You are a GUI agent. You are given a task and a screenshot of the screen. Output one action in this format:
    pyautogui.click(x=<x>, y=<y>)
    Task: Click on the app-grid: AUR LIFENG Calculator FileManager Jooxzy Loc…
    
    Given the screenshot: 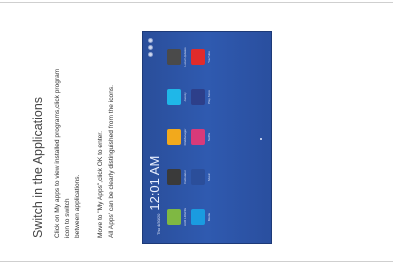 What is the action you would take?
    pyautogui.click(x=189, y=137)
    